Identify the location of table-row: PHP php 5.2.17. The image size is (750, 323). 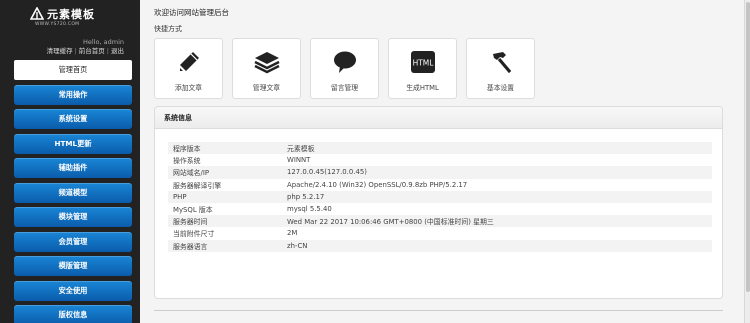
(440, 196).